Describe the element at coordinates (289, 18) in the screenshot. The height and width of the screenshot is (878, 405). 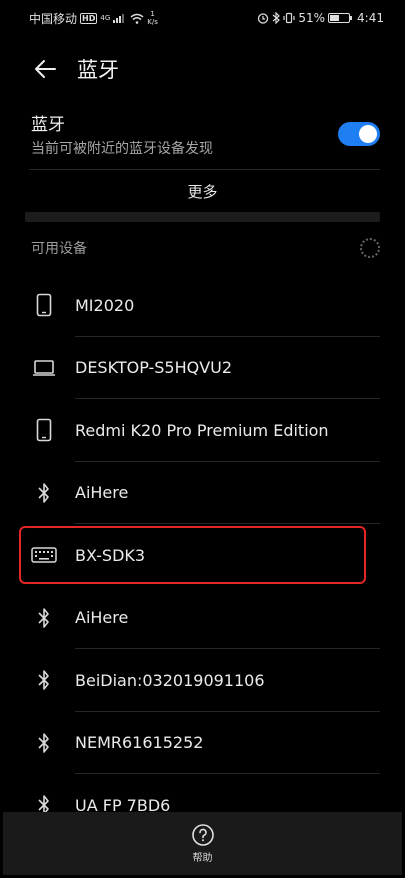
I see `vibrate-icon` at that location.